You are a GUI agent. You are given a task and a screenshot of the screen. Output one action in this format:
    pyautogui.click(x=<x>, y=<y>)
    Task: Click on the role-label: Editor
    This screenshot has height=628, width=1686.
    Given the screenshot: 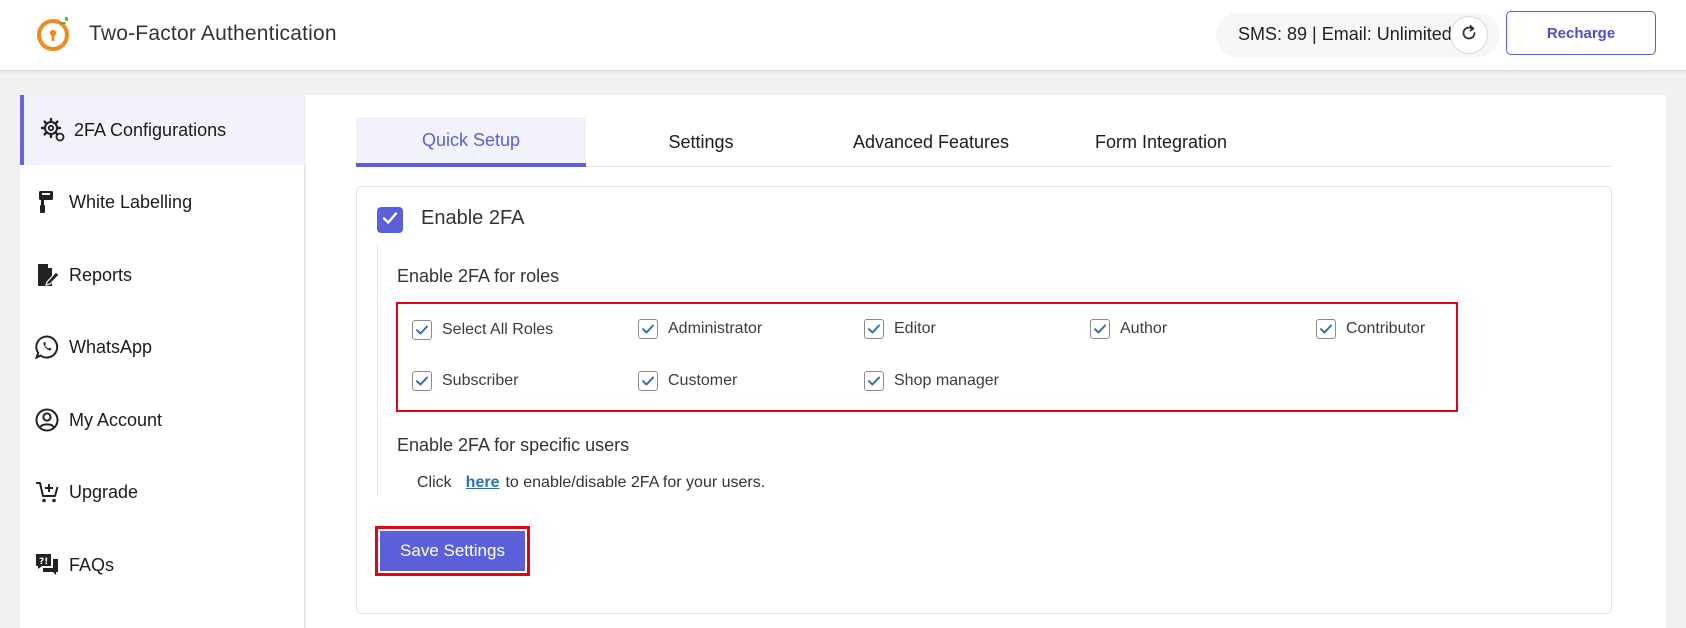 What is the action you would take?
    pyautogui.click(x=915, y=328)
    